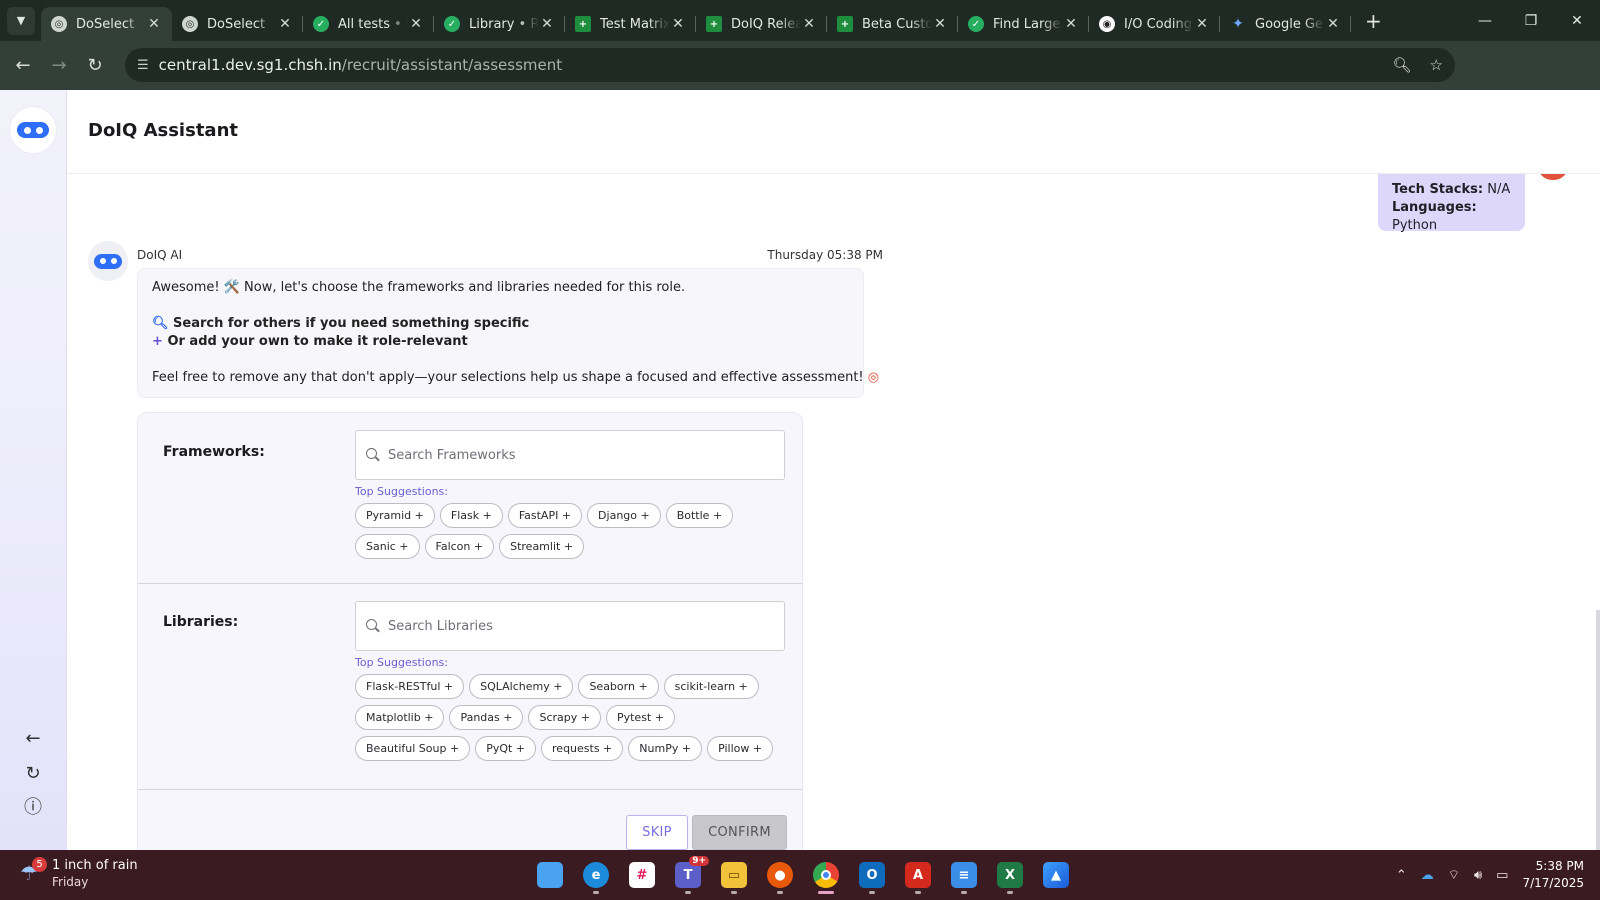 This screenshot has width=1600, height=900. Describe the element at coordinates (410, 686) in the screenshot. I see `suggestion-chip: Flask-RESTful +` at that location.